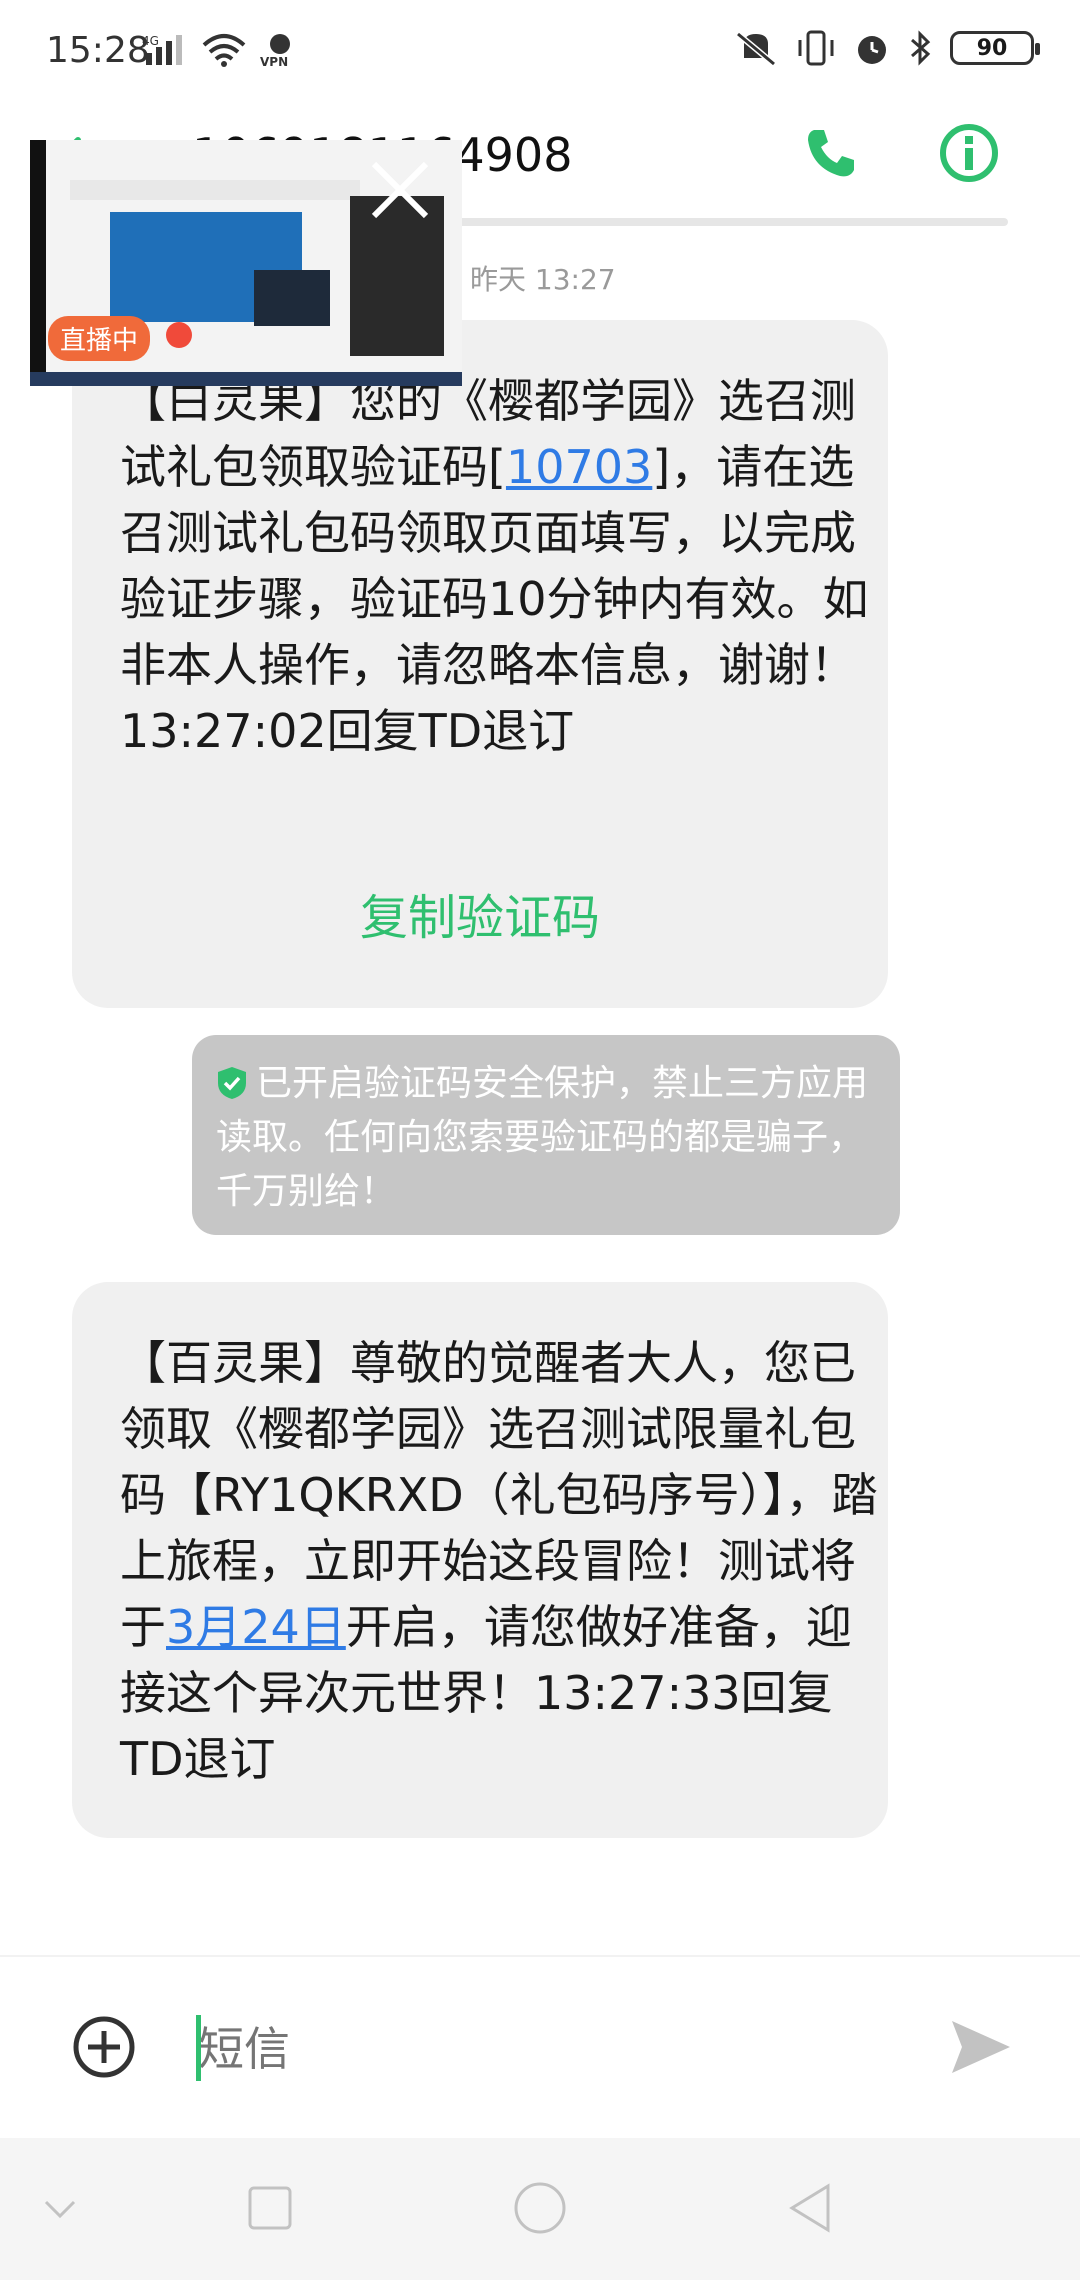 This screenshot has width=1080, height=2280. I want to click on send-icon, so click(981, 2047).